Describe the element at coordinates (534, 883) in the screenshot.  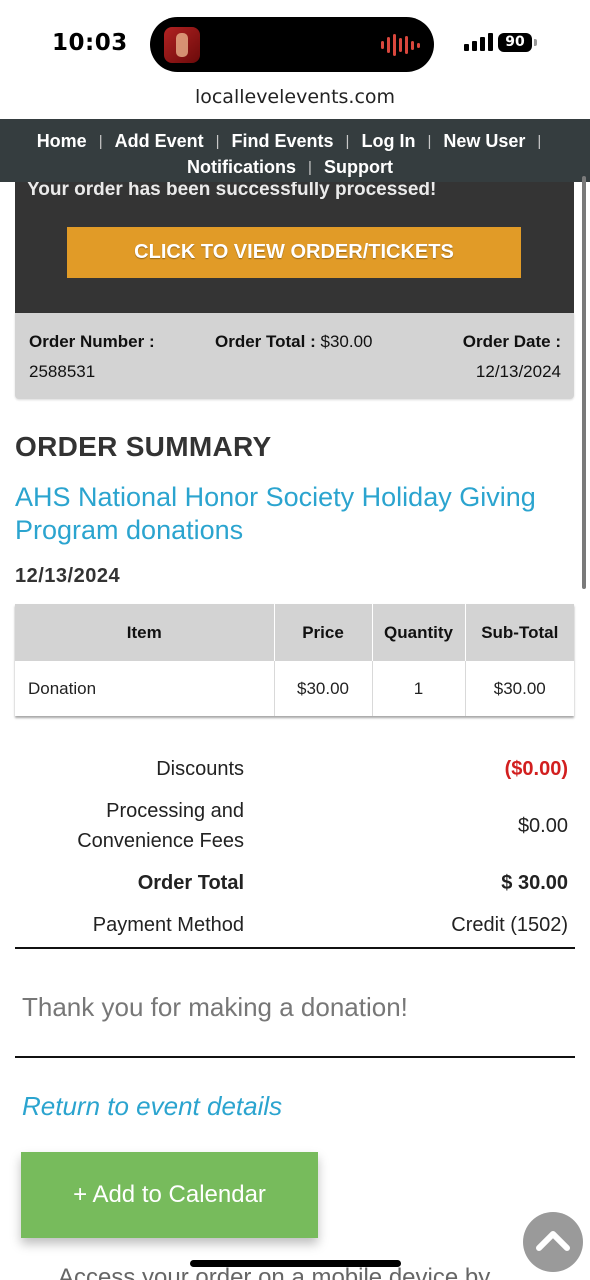
I see `order-total-value: $ 30.00` at that location.